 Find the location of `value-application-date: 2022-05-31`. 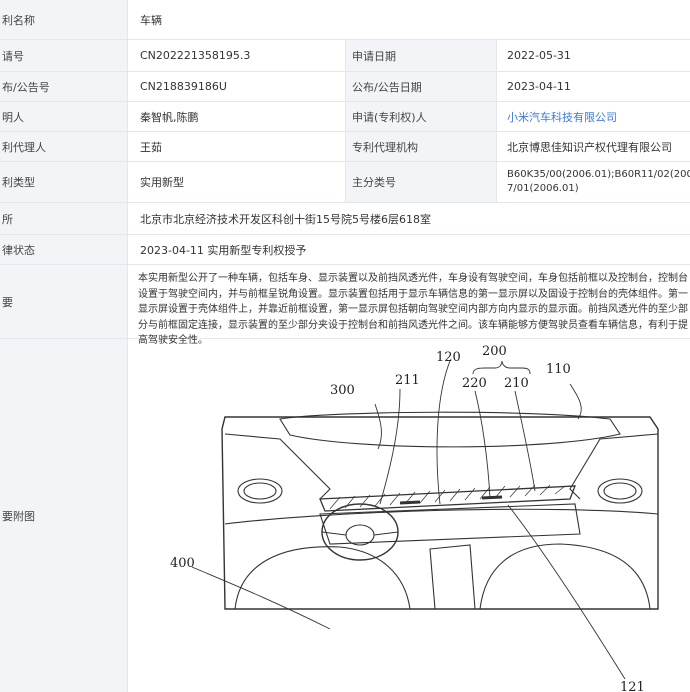

value-application-date: 2022-05-31 is located at coordinates (539, 55).